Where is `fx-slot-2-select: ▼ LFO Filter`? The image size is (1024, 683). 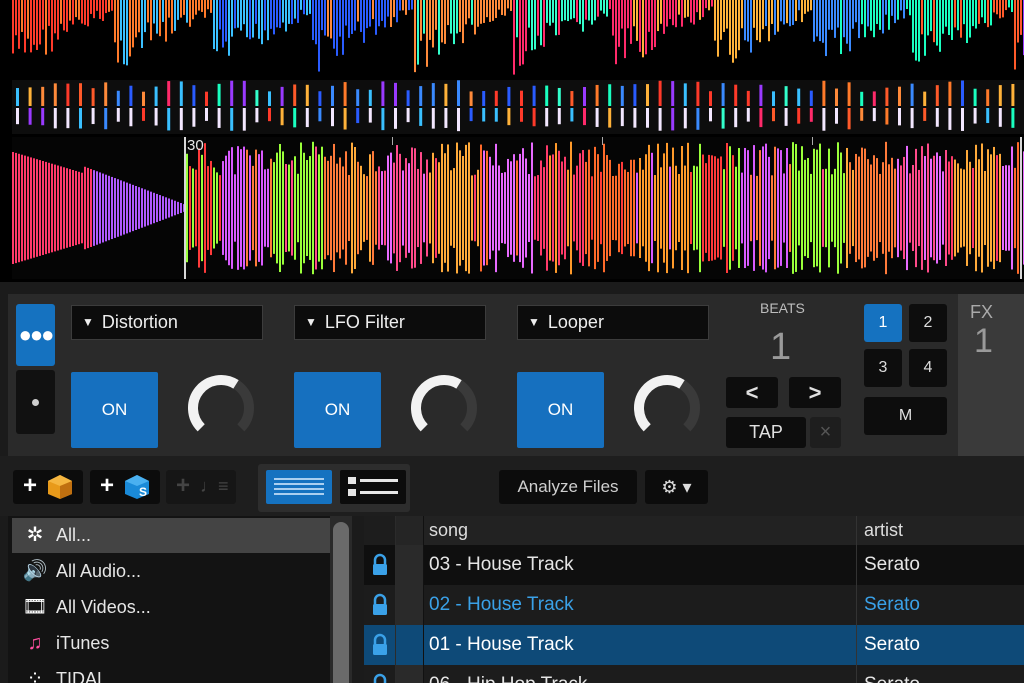
fx-slot-2-select: ▼ LFO Filter is located at coordinates (390, 322).